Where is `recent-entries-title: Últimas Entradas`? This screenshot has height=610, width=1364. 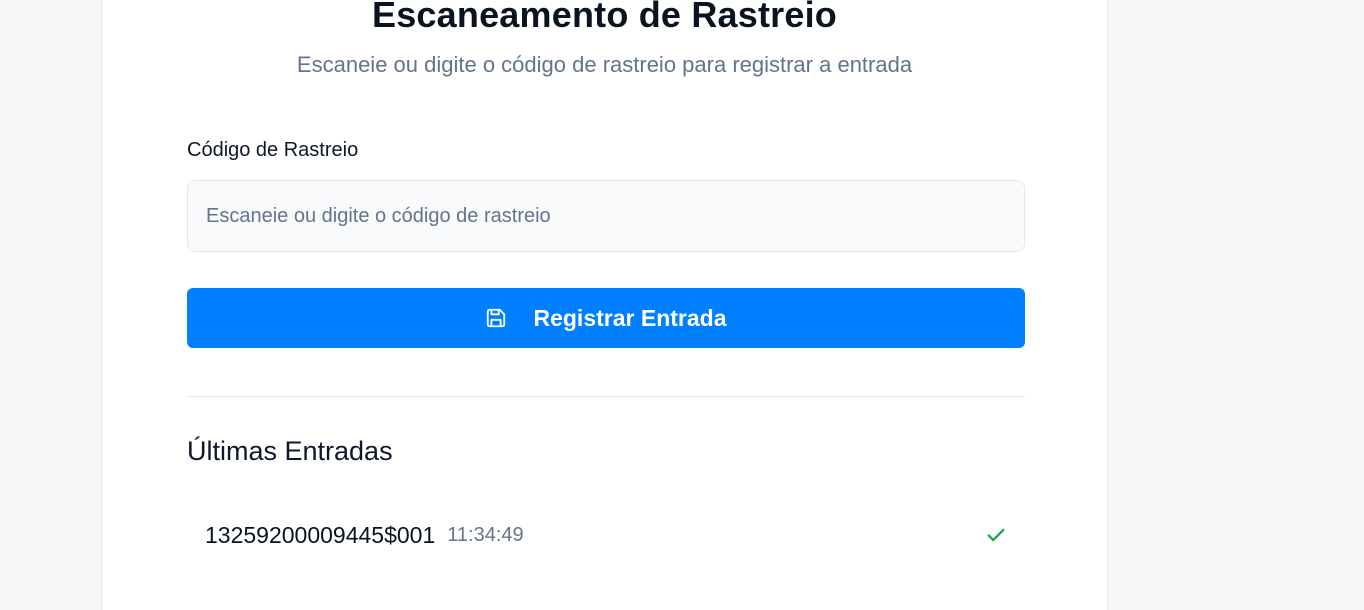
recent-entries-title: Últimas Entradas is located at coordinates (290, 451).